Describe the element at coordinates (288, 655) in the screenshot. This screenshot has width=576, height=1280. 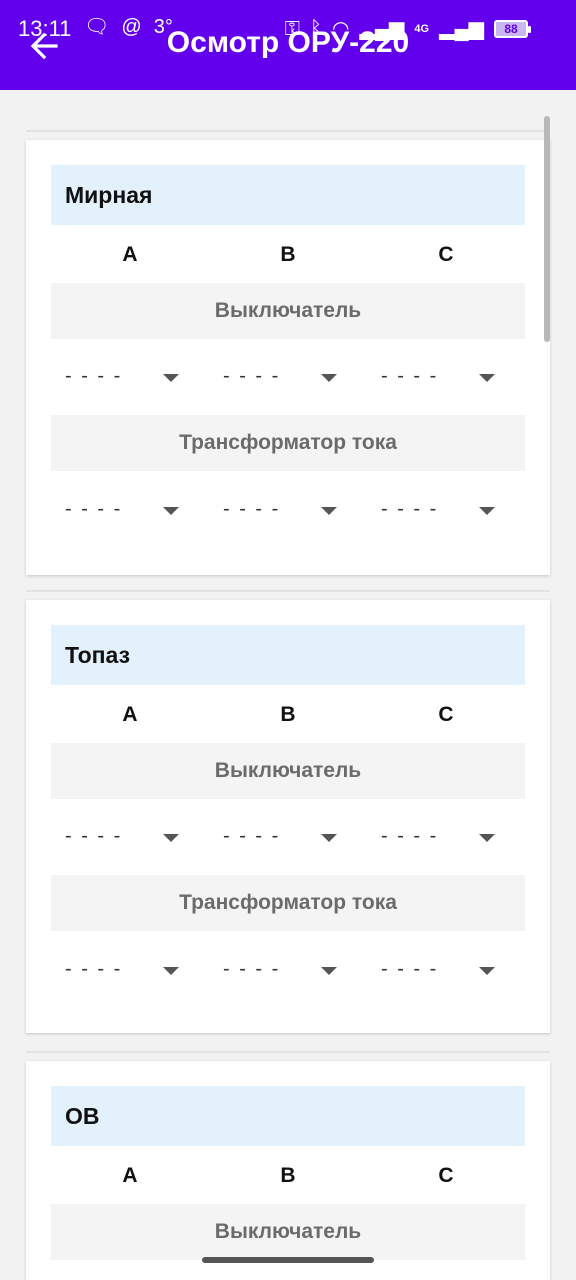
I see `card-title: Топаз` at that location.